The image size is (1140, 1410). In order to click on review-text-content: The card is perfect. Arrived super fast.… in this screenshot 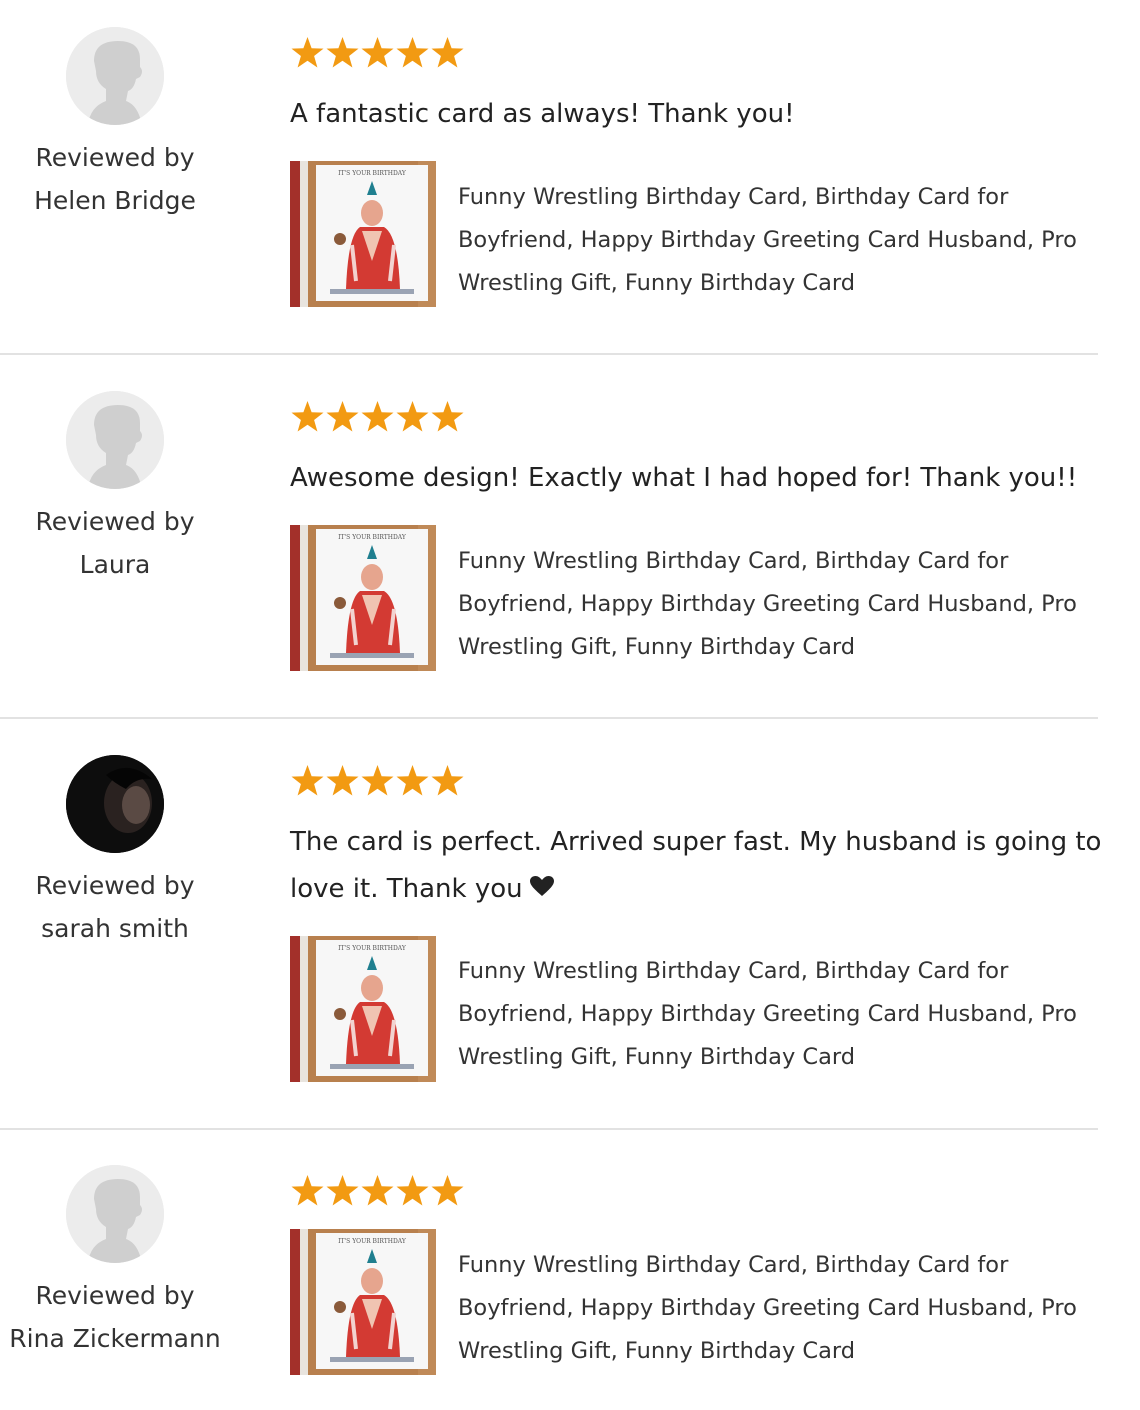, I will do `click(696, 865)`.